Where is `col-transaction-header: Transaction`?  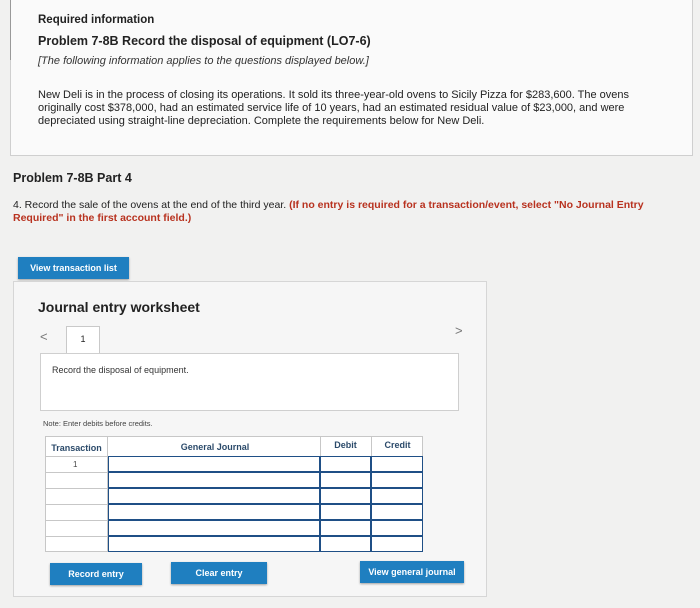 col-transaction-header: Transaction is located at coordinates (76, 448).